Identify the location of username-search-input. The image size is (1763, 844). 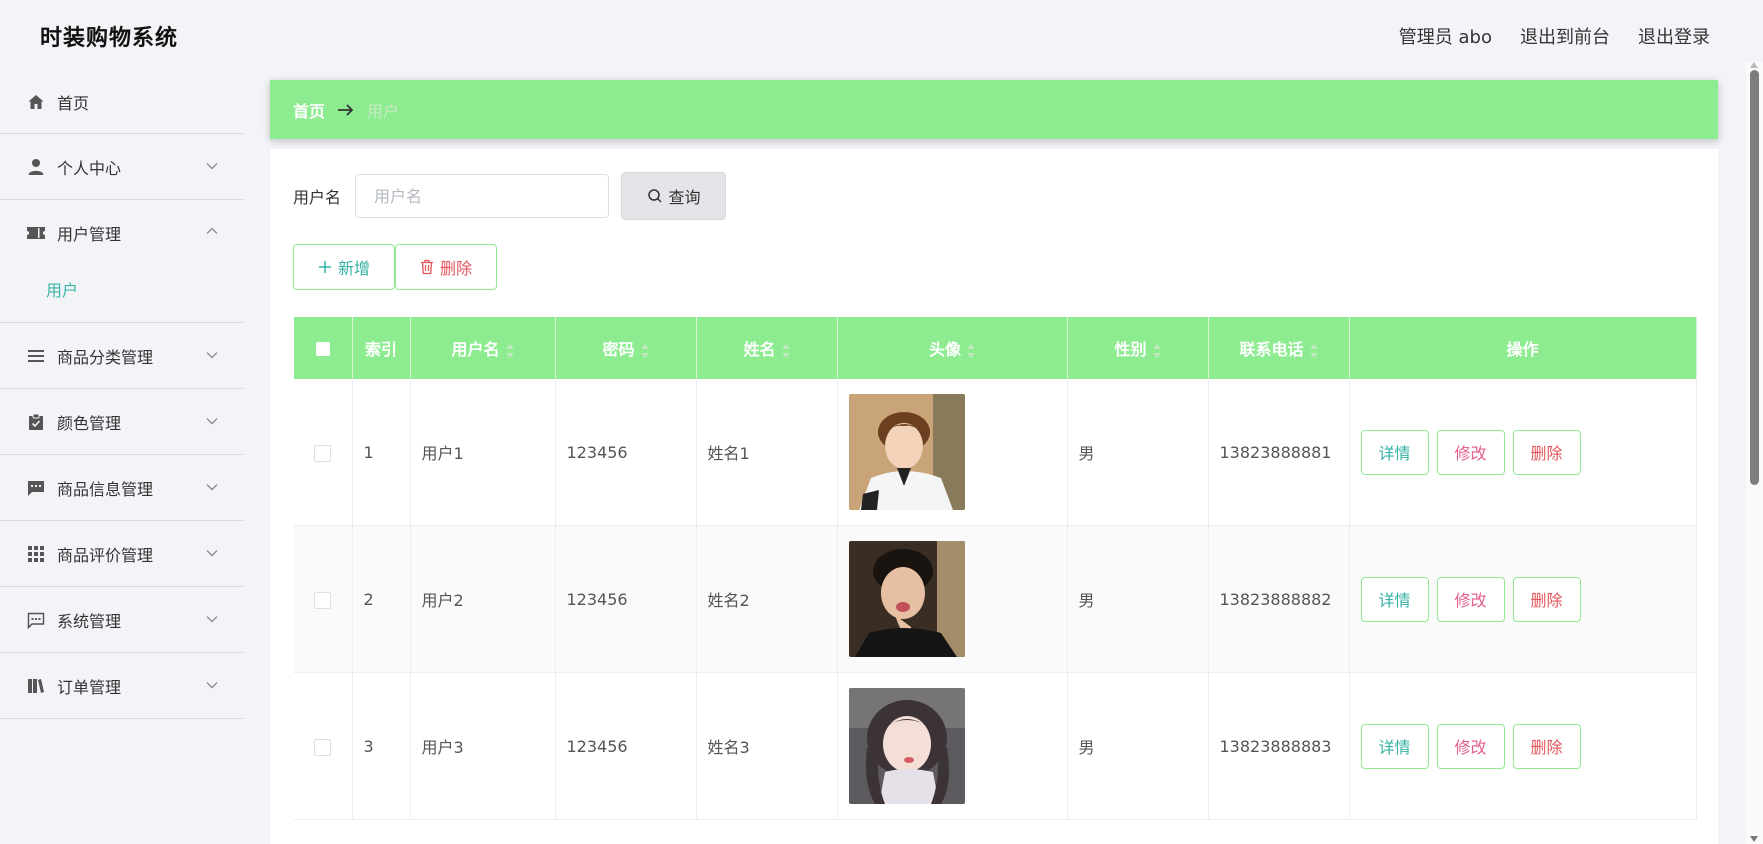
(482, 196).